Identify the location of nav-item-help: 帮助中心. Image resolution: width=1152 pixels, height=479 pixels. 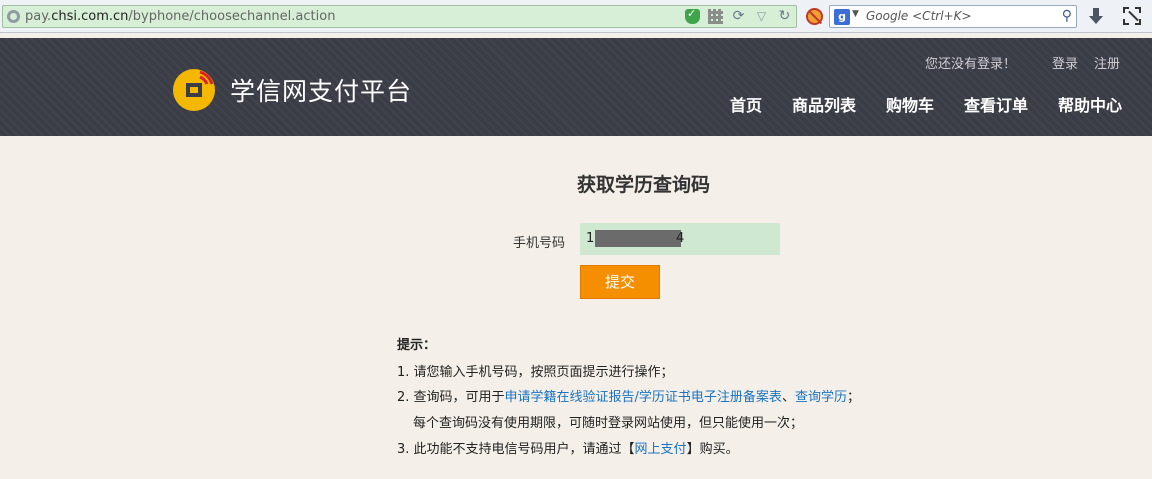
(1090, 104).